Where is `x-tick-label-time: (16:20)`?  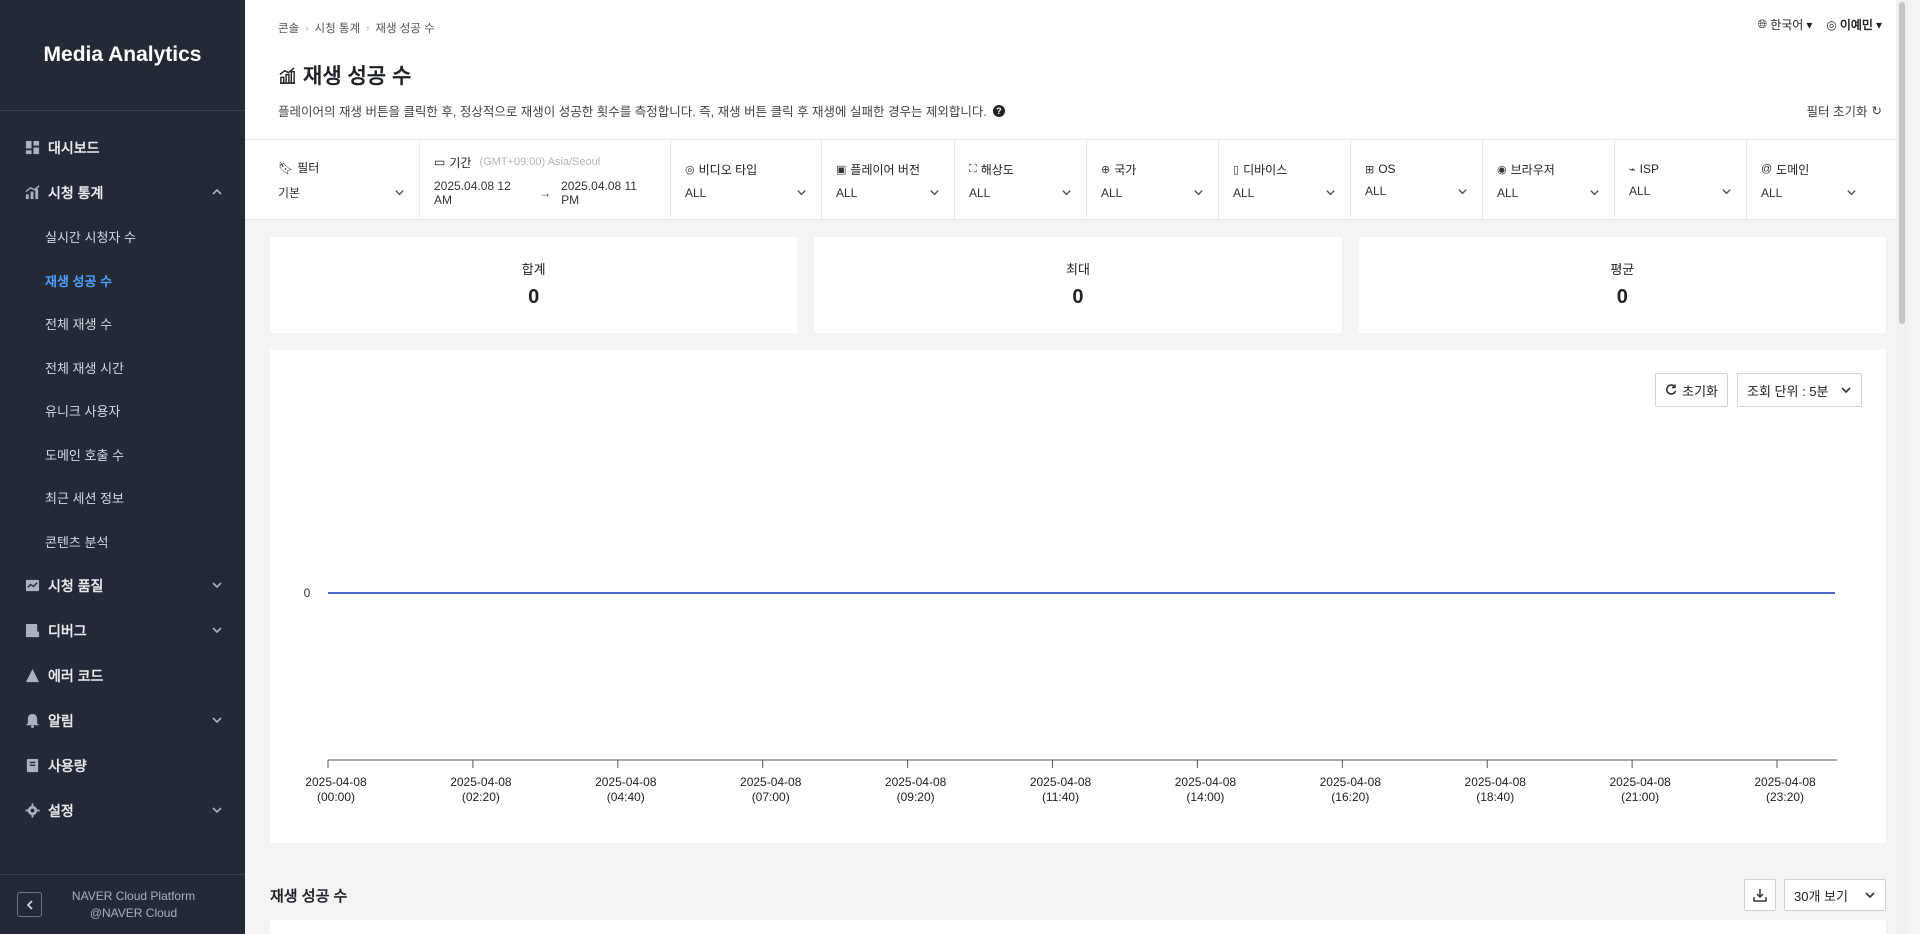 x-tick-label-time: (16:20) is located at coordinates (1350, 797).